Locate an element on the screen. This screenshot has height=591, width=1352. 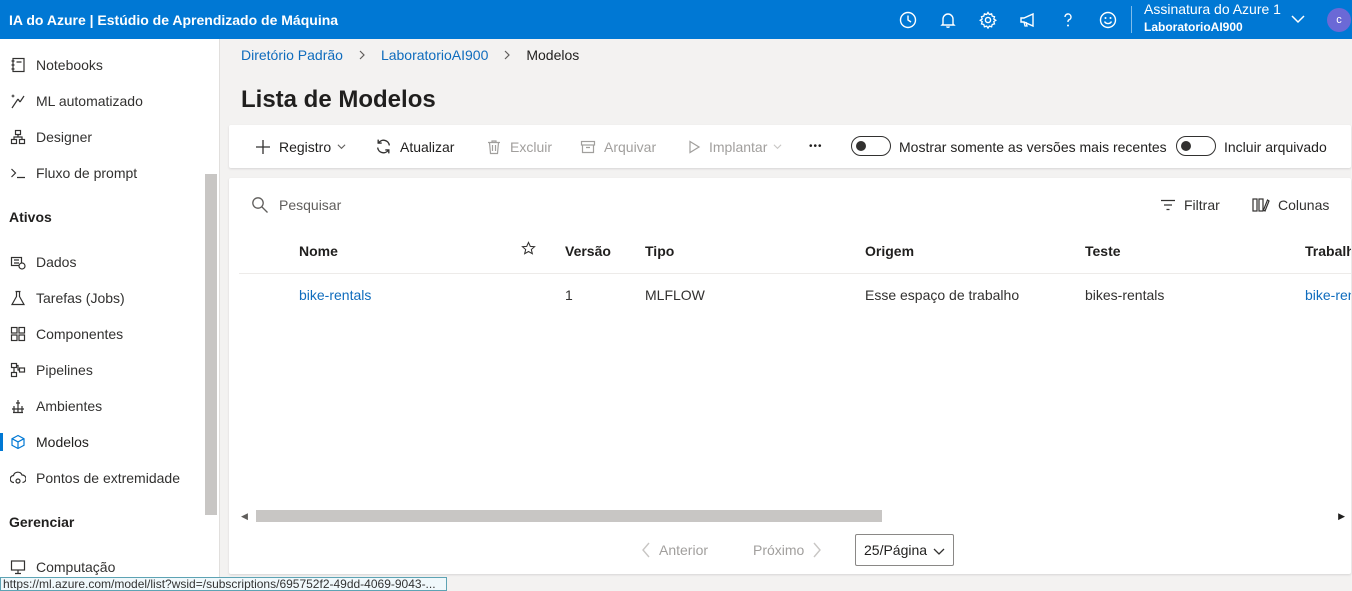
avatar: c is located at coordinates (1339, 20).